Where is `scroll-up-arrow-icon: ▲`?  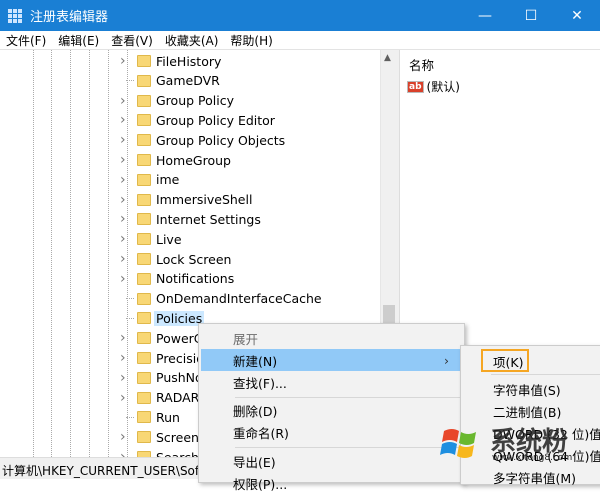
scroll-up-arrow-icon: ▲ is located at coordinates (387, 58).